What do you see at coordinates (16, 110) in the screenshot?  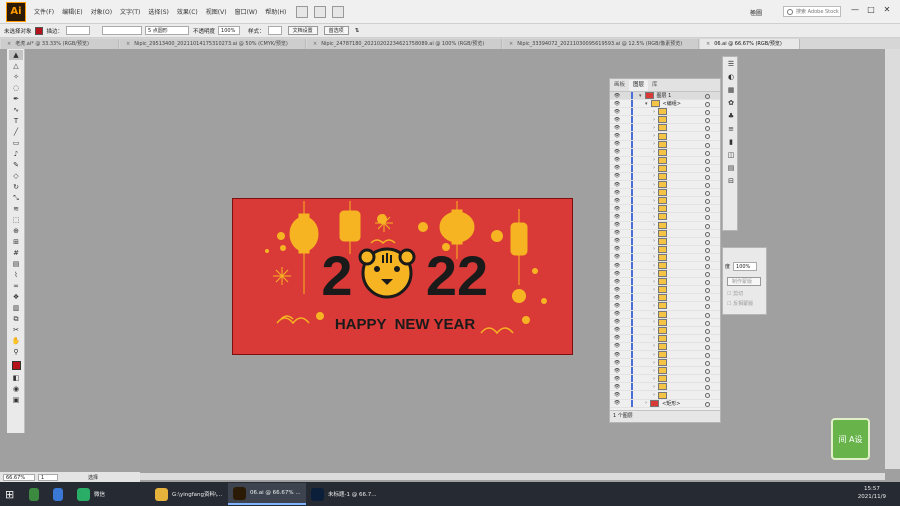 I see `curvature-tool-icon: ∿` at bounding box center [16, 110].